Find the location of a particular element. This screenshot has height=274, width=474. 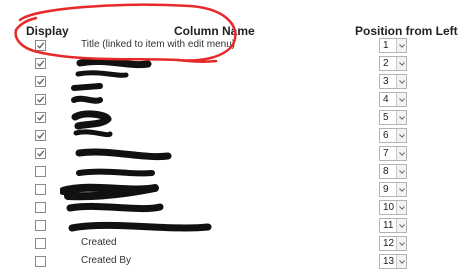

position-select: 8 is located at coordinates (393, 171).